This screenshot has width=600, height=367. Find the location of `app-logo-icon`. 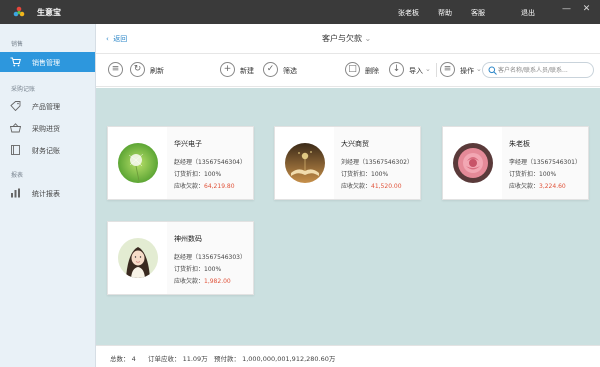

app-logo-icon is located at coordinates (19, 11).